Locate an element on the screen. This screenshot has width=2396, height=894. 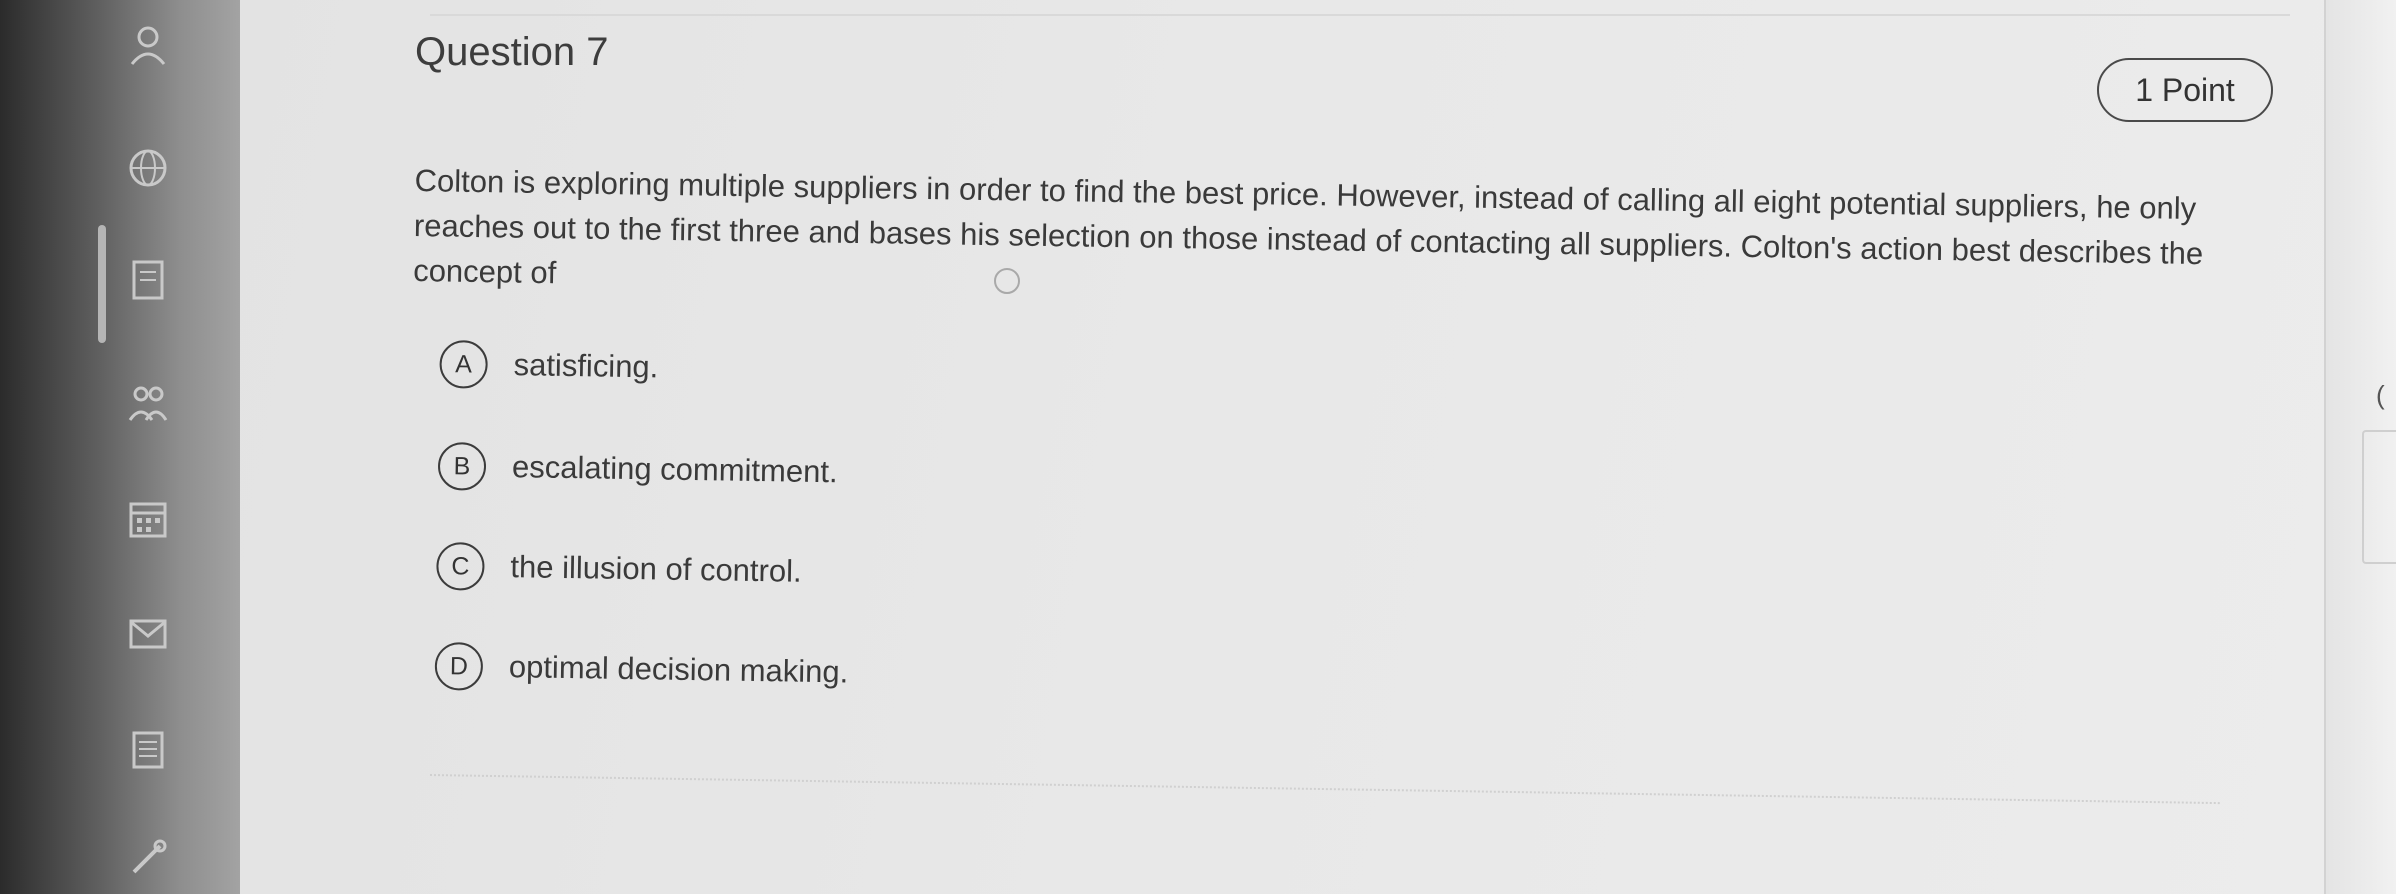
sidebar is located at coordinates (120, 447).